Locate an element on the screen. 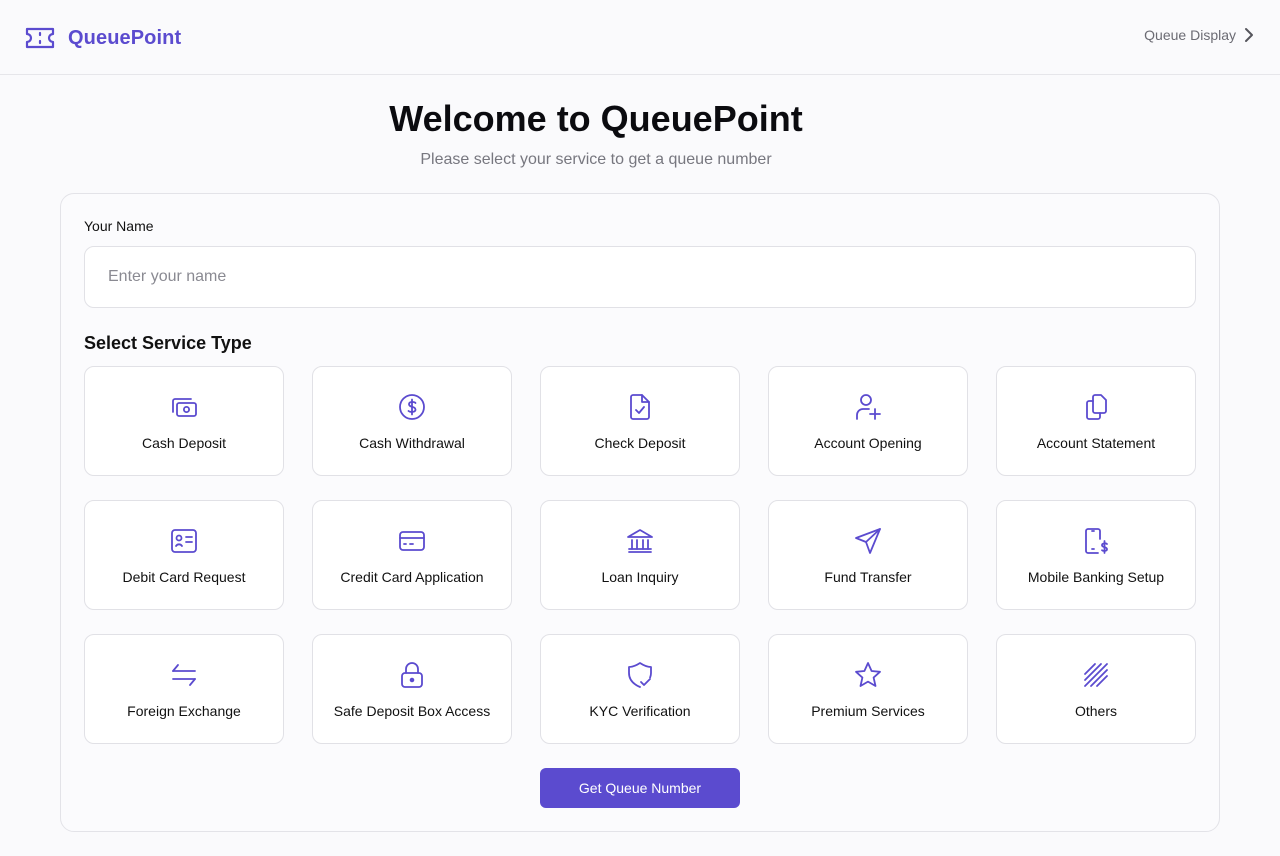  credit-card-icon is located at coordinates (412, 541).